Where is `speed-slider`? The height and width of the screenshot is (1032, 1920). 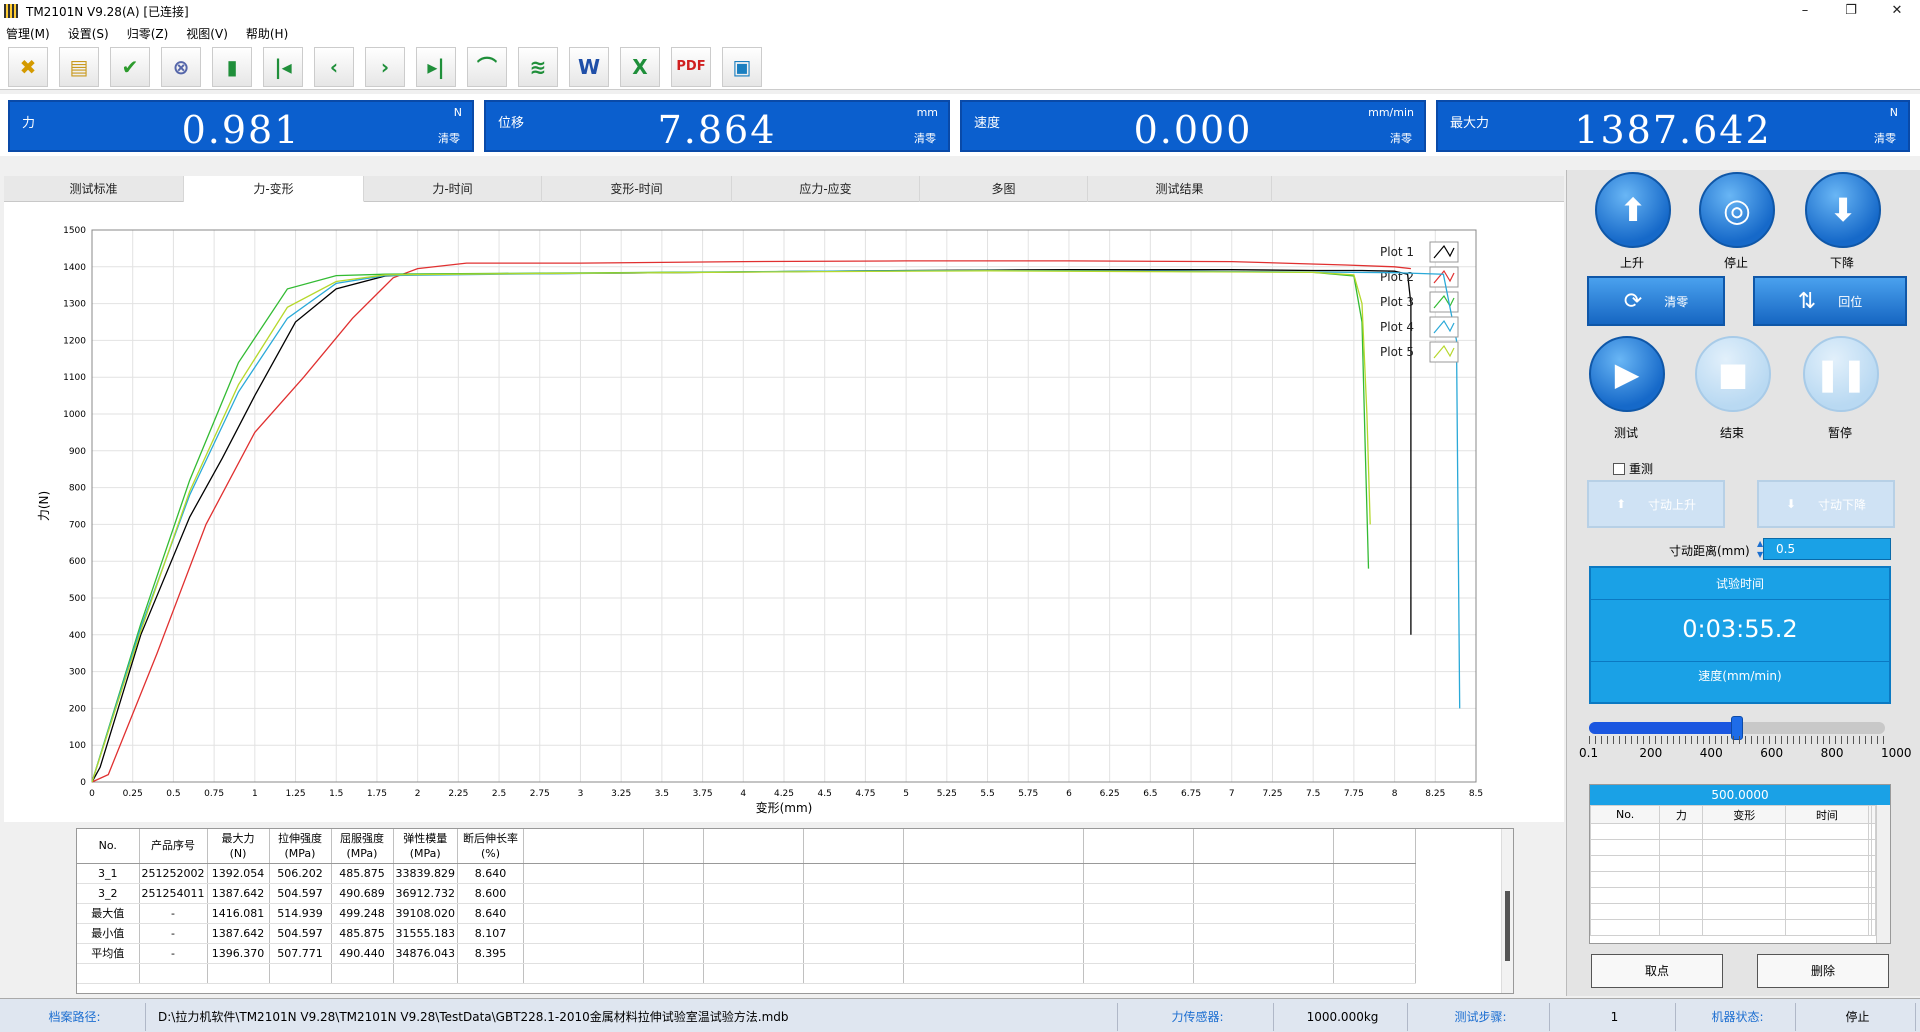
speed-slider is located at coordinates (1737, 728).